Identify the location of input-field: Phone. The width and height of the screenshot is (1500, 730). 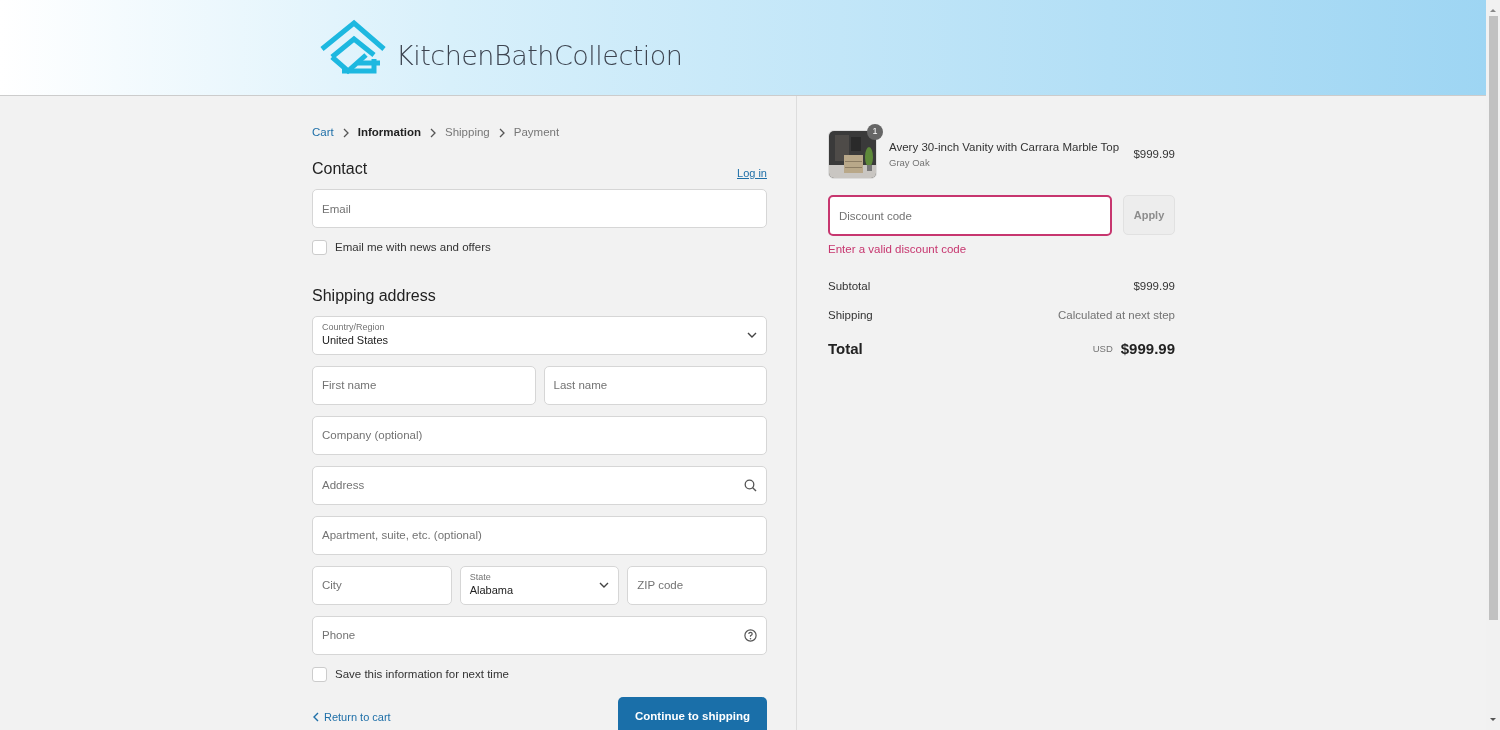
(539, 635).